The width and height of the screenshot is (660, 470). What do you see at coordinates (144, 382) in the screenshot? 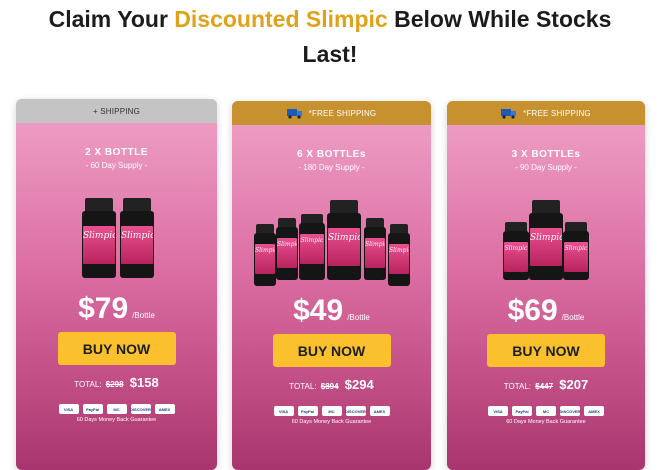
I see `new-total: $158` at bounding box center [144, 382].